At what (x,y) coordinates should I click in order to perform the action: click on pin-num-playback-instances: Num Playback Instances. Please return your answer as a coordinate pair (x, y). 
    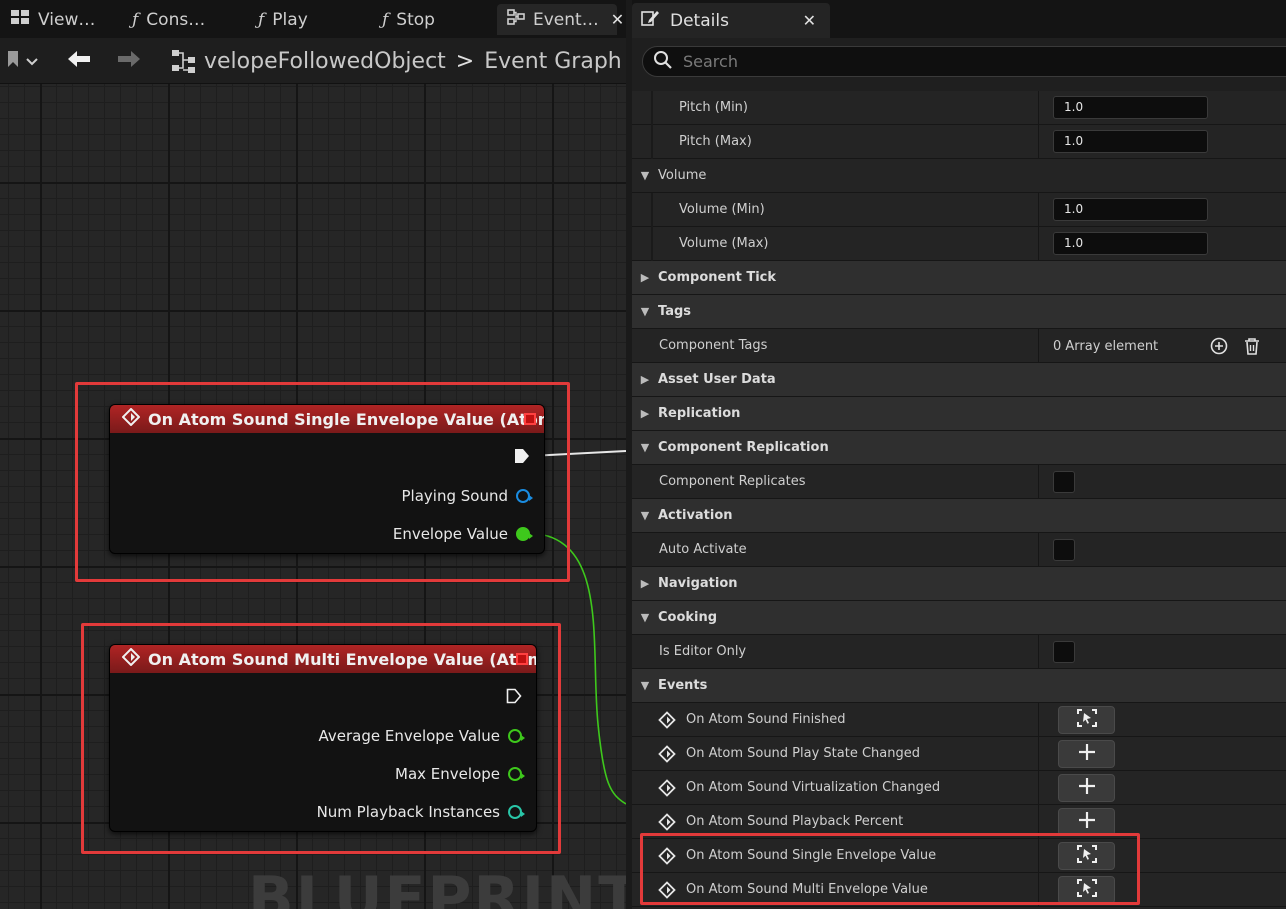
    Looking at the image, I should click on (421, 812).